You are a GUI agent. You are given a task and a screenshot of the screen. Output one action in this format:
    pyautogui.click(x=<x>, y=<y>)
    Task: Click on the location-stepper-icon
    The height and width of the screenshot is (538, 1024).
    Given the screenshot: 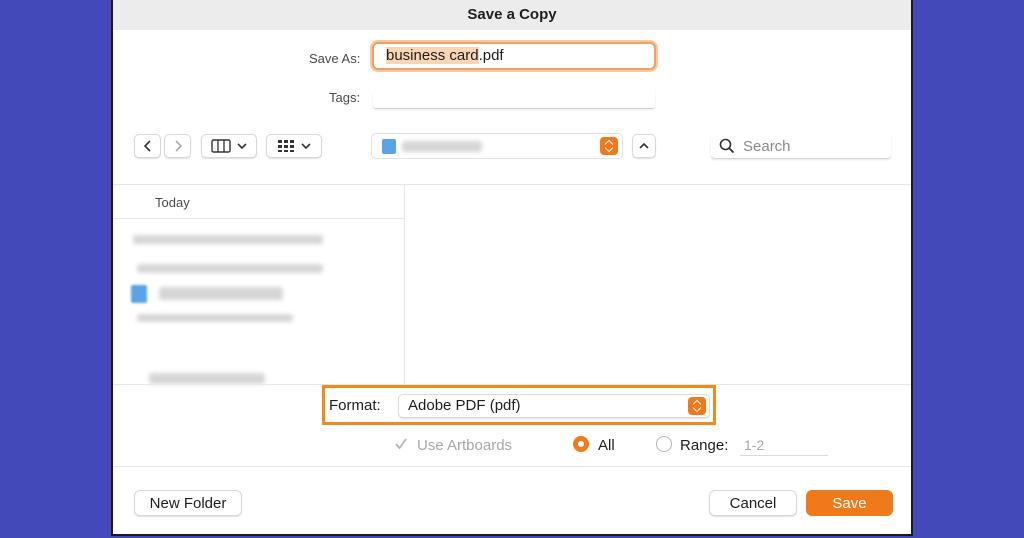 What is the action you would take?
    pyautogui.click(x=609, y=146)
    